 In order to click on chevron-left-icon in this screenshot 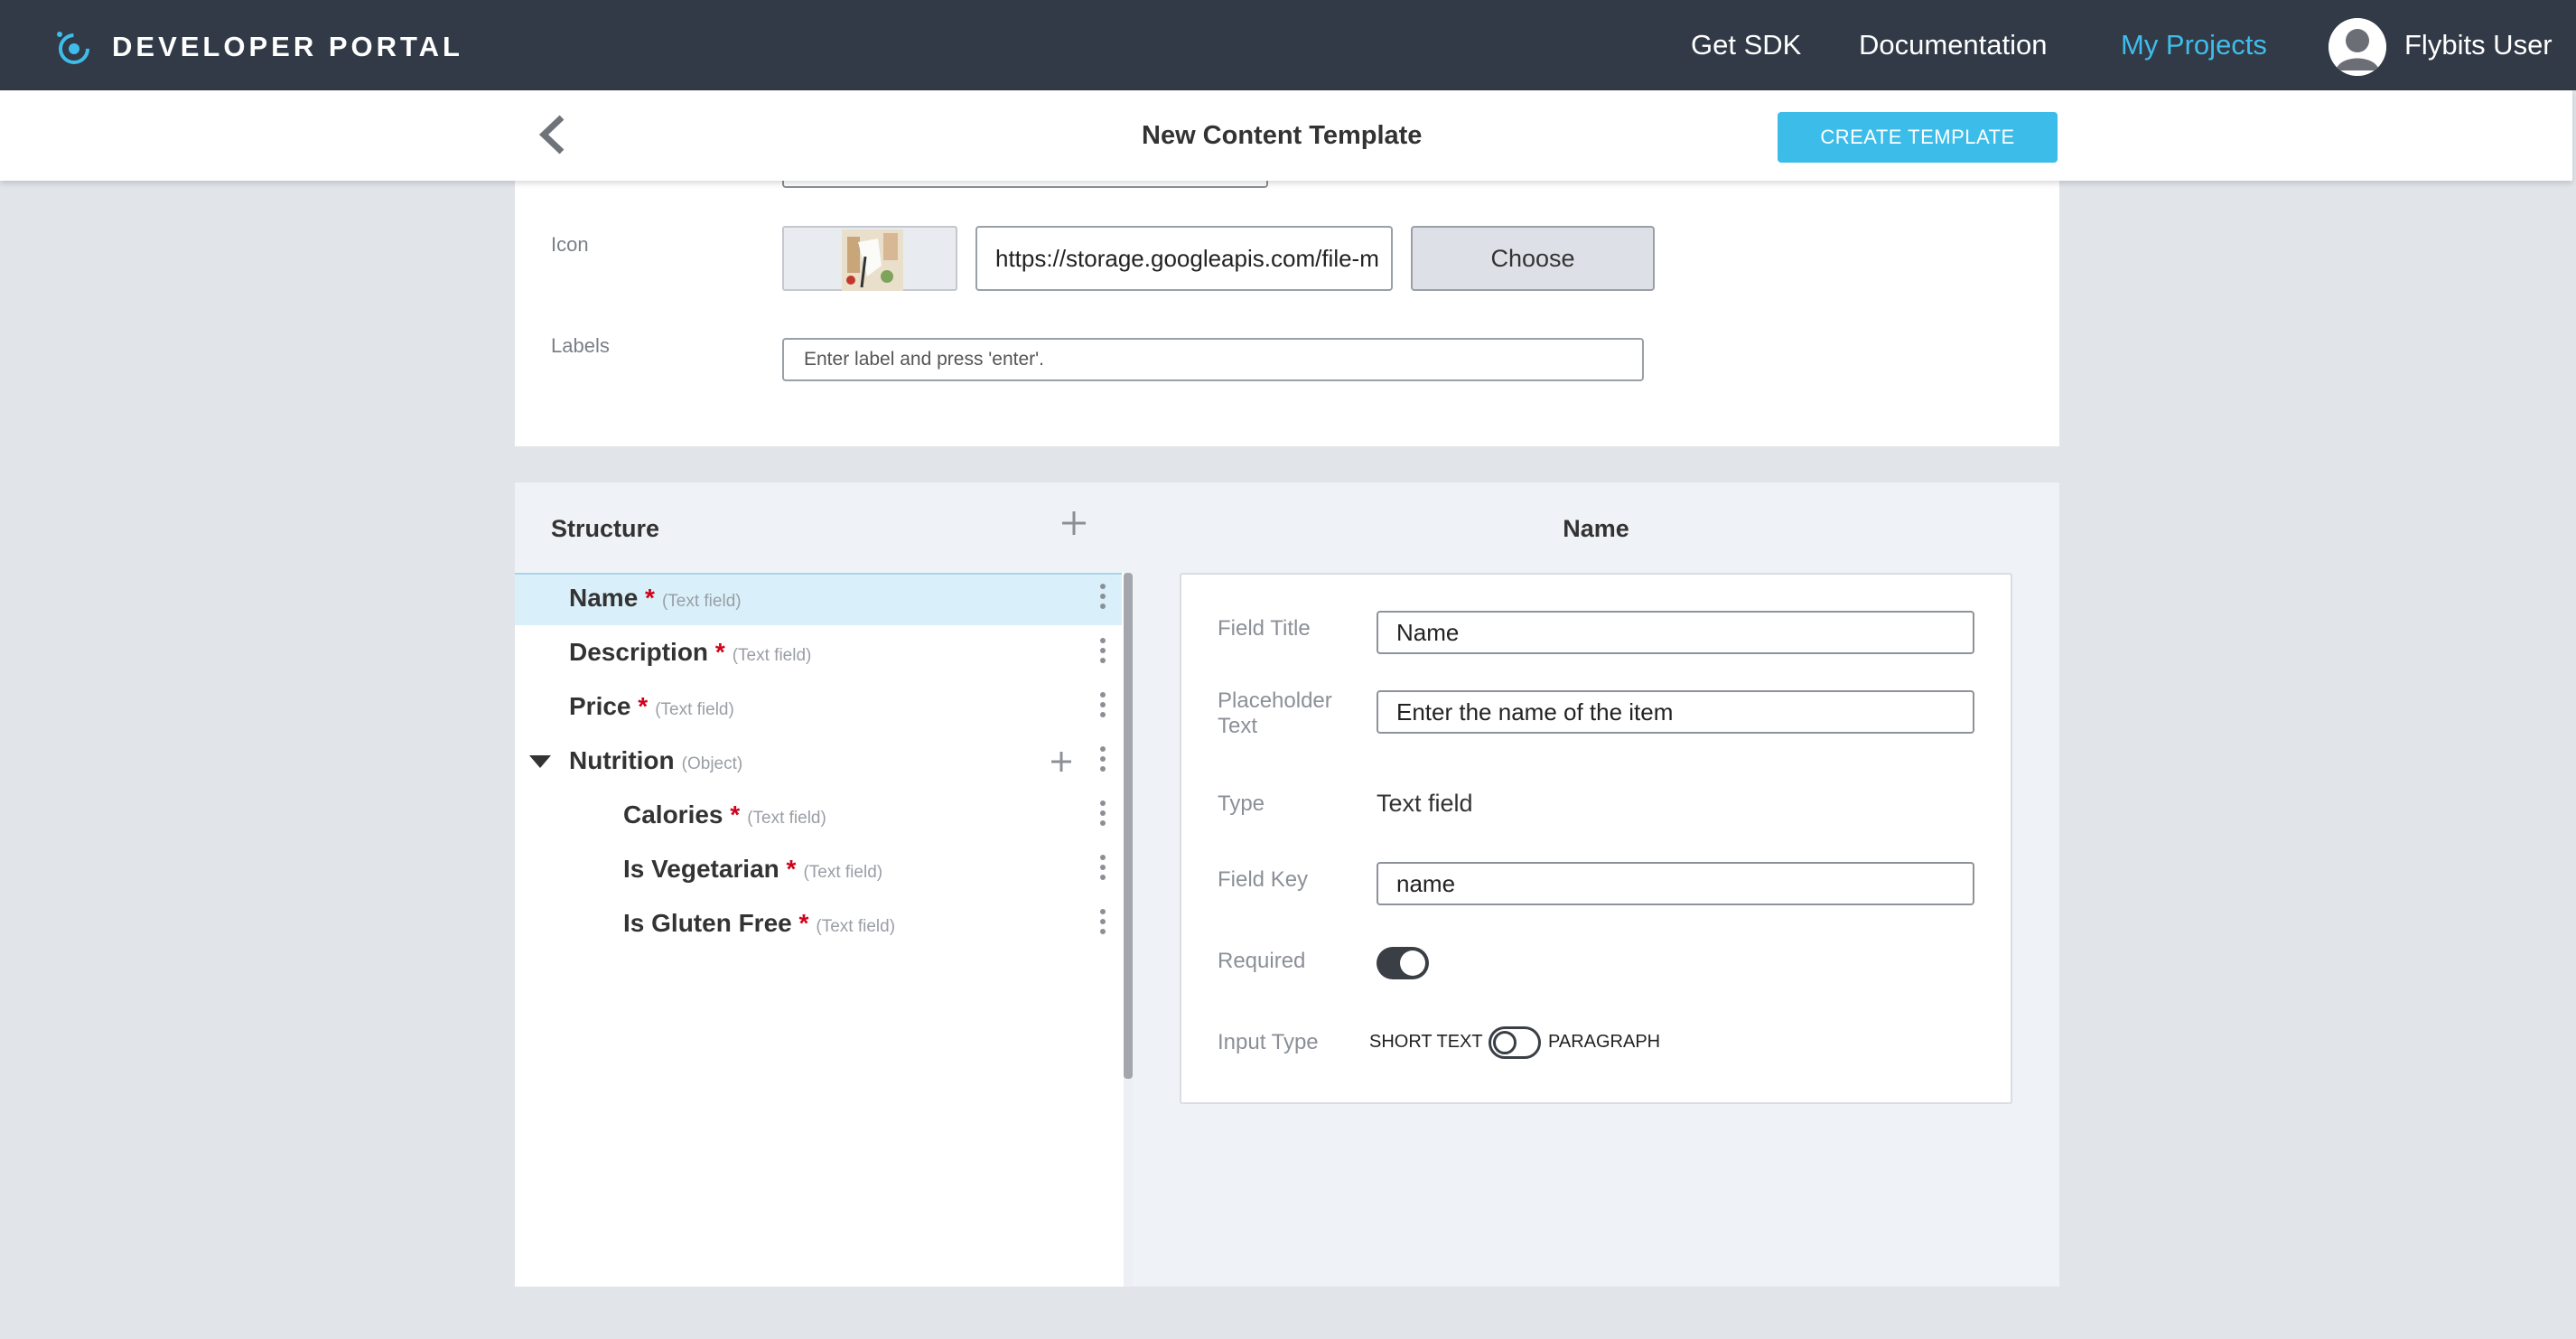, I will do `click(553, 134)`.